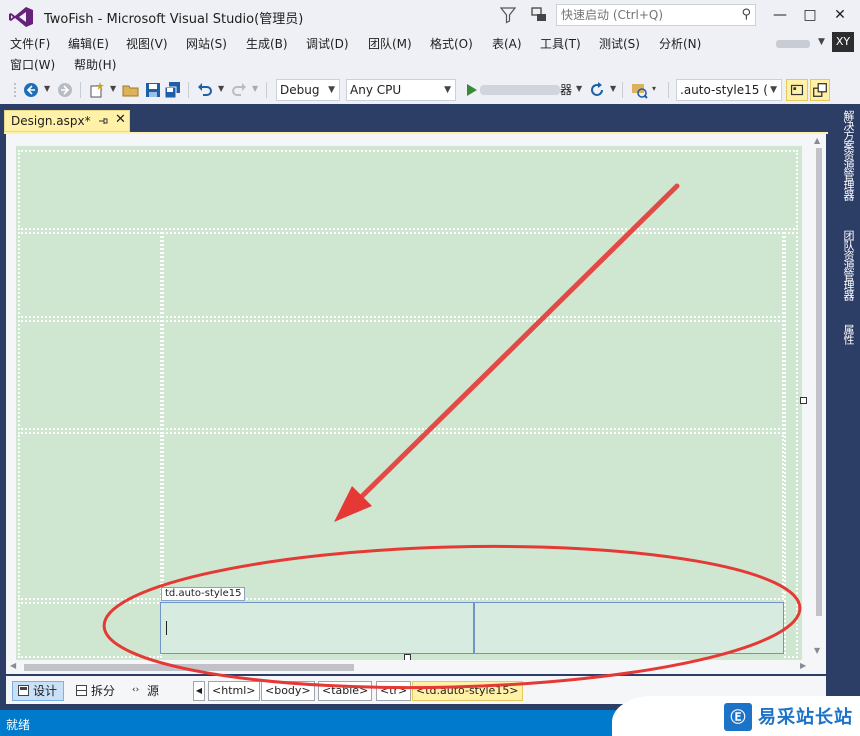 This screenshot has width=860, height=736. What do you see at coordinates (317, 628) in the screenshot?
I see `selected-table-cell` at bounding box center [317, 628].